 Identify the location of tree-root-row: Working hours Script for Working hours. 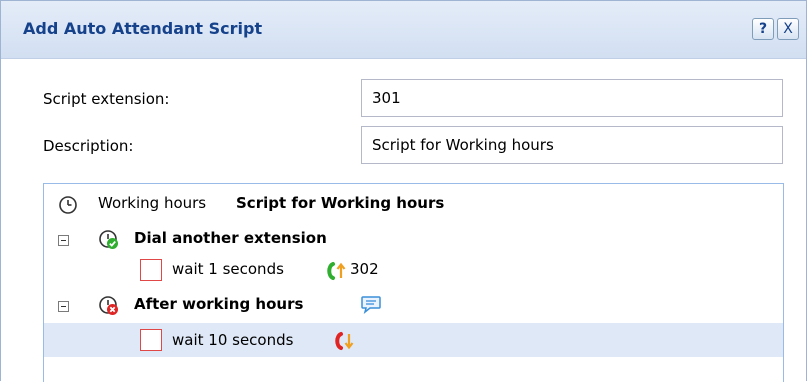
(413, 204).